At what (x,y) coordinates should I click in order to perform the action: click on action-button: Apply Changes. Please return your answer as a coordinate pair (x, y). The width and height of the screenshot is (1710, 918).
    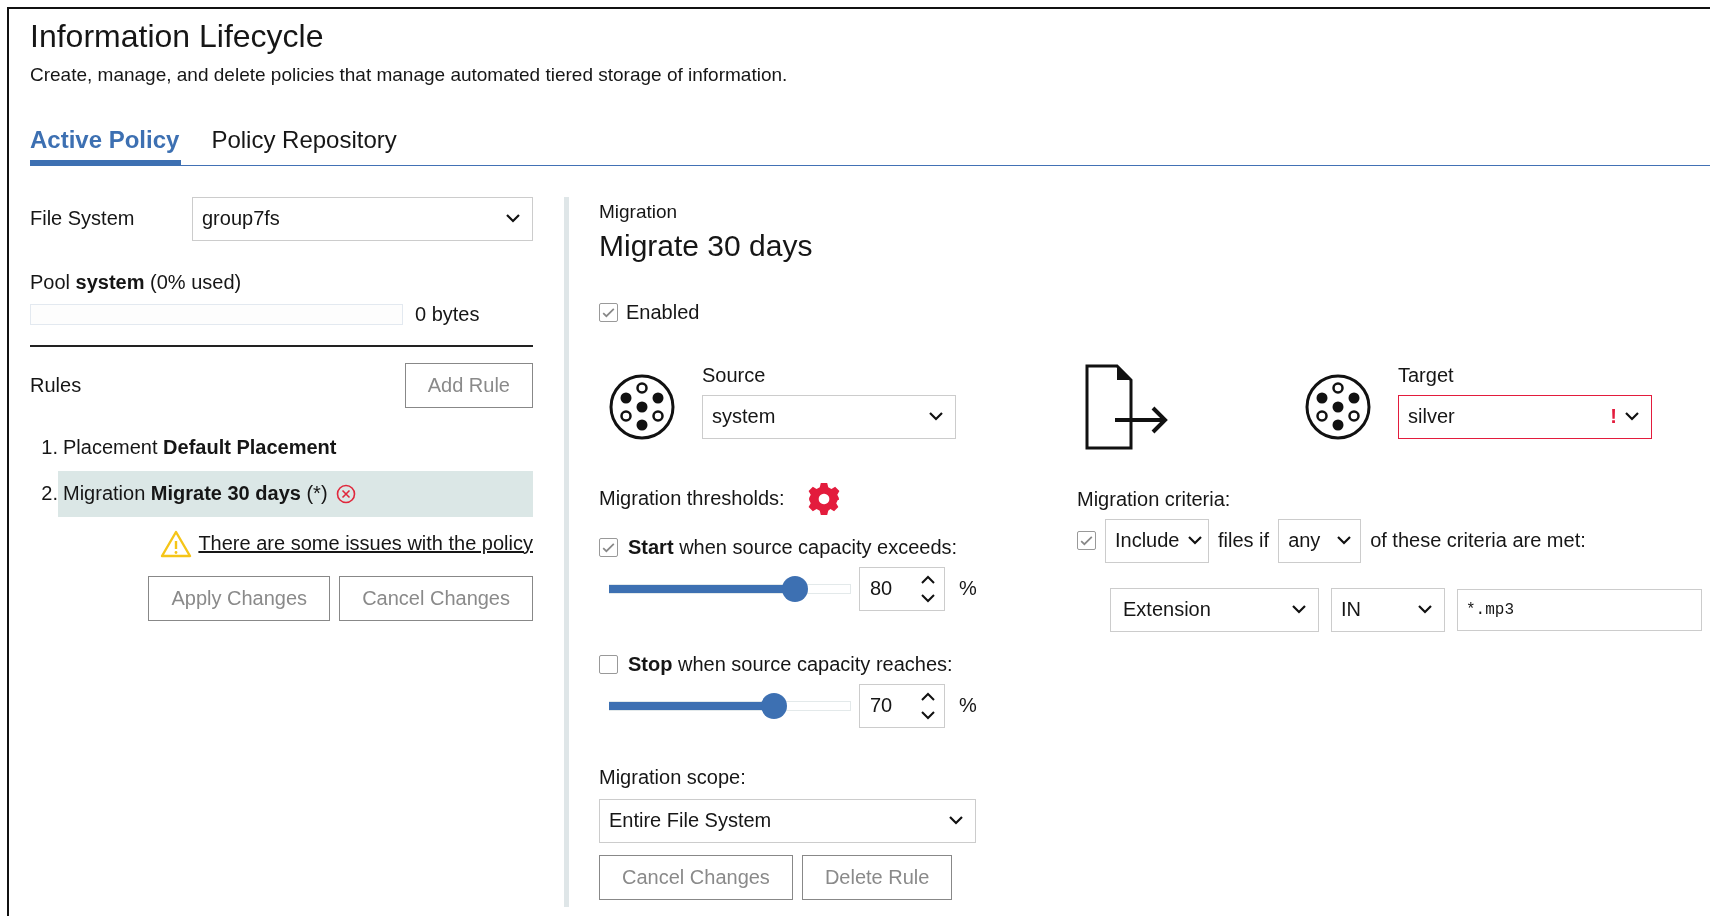
    Looking at the image, I should click on (239, 598).